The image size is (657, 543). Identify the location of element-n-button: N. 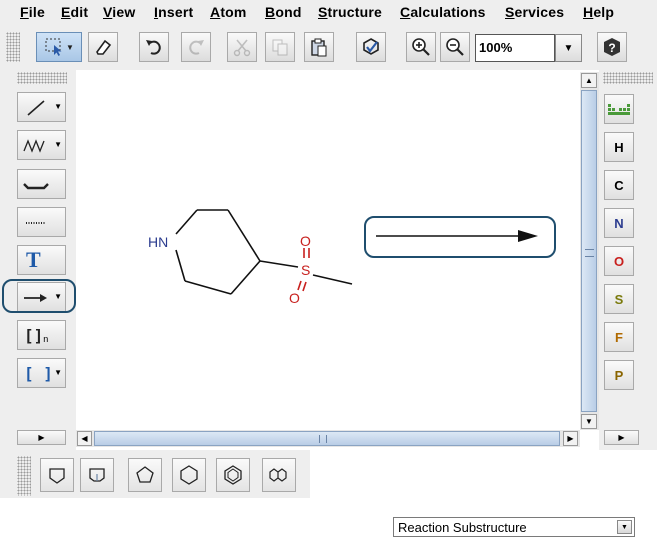
(619, 223).